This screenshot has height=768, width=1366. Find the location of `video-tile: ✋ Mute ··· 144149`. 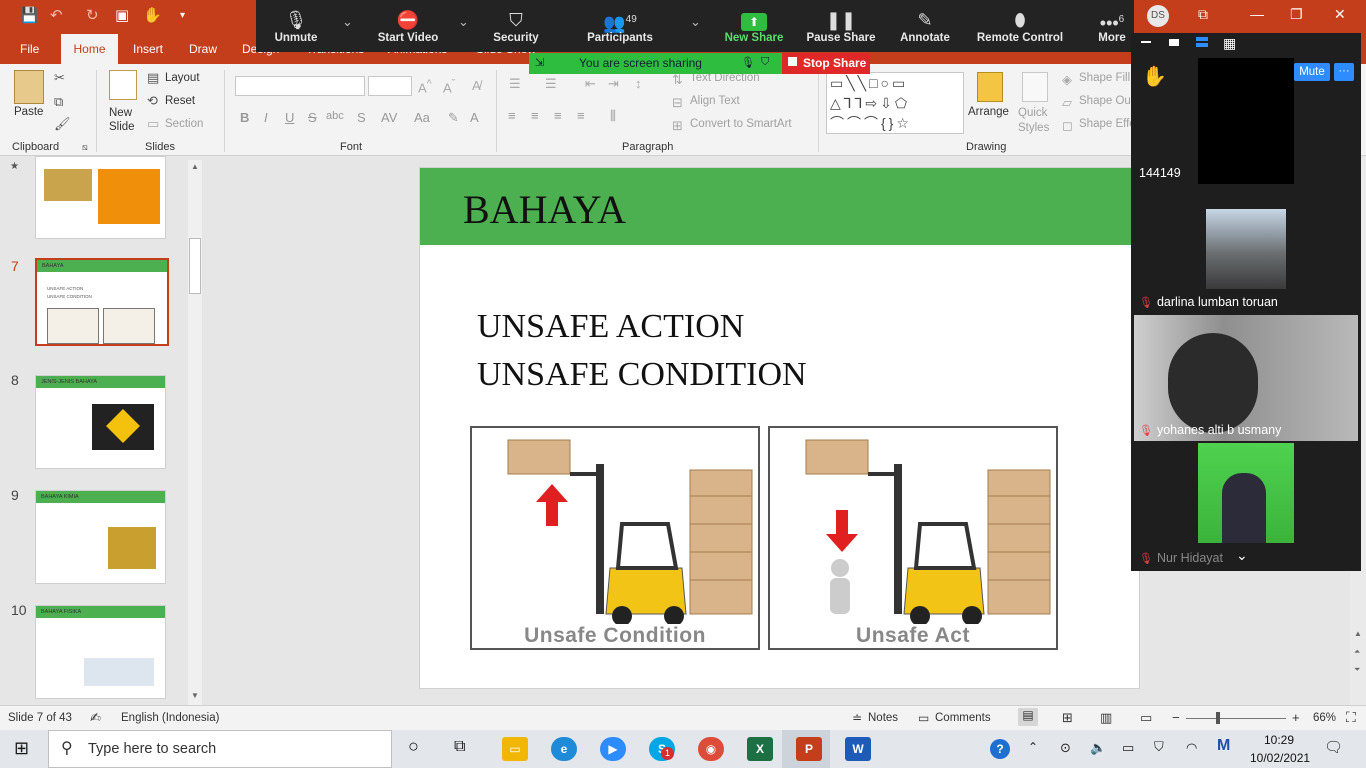

video-tile: ✋ Mute ··· 144149 is located at coordinates (1246, 121).